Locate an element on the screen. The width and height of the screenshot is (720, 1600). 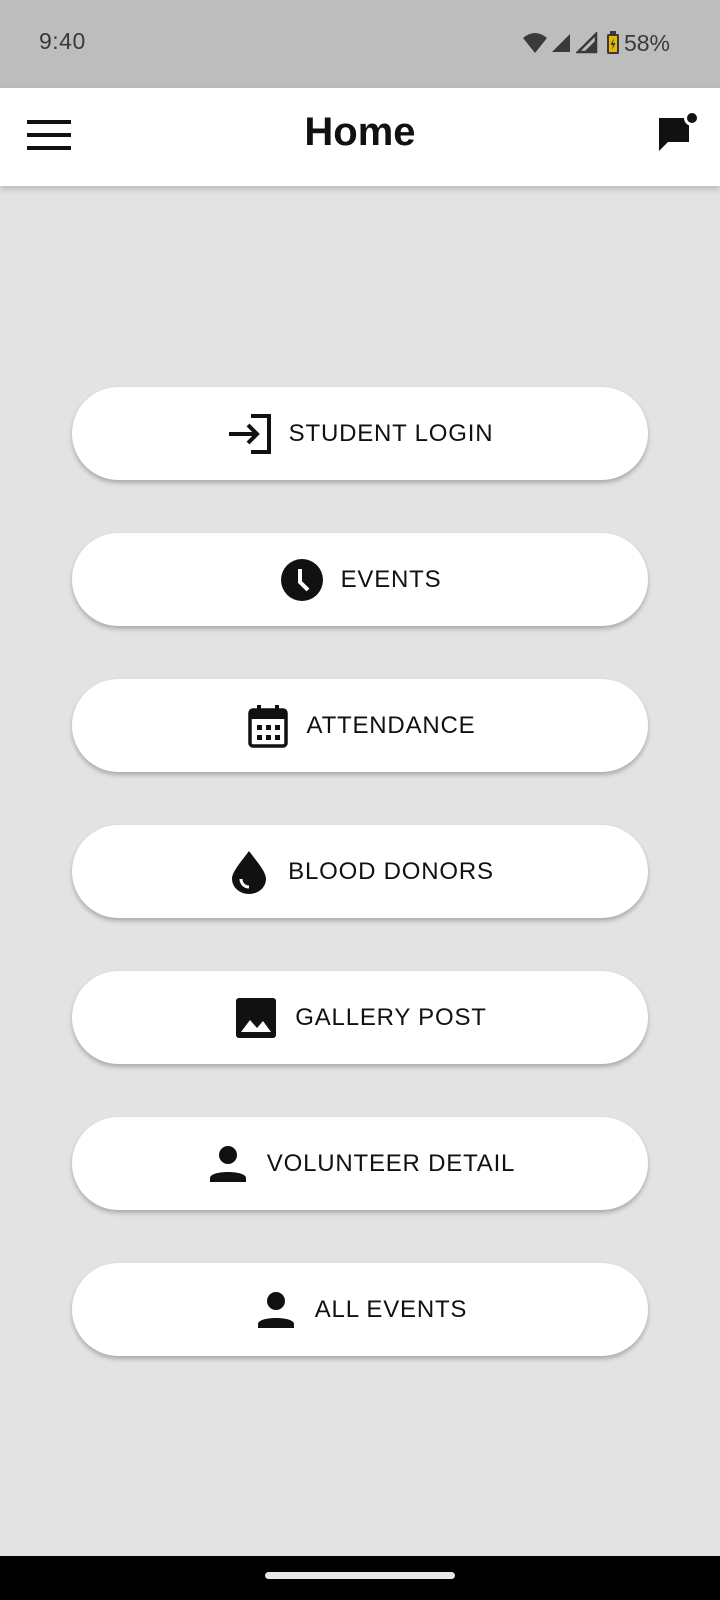
gallery-post-button: GALLERY POST is located at coordinates (360, 1017).